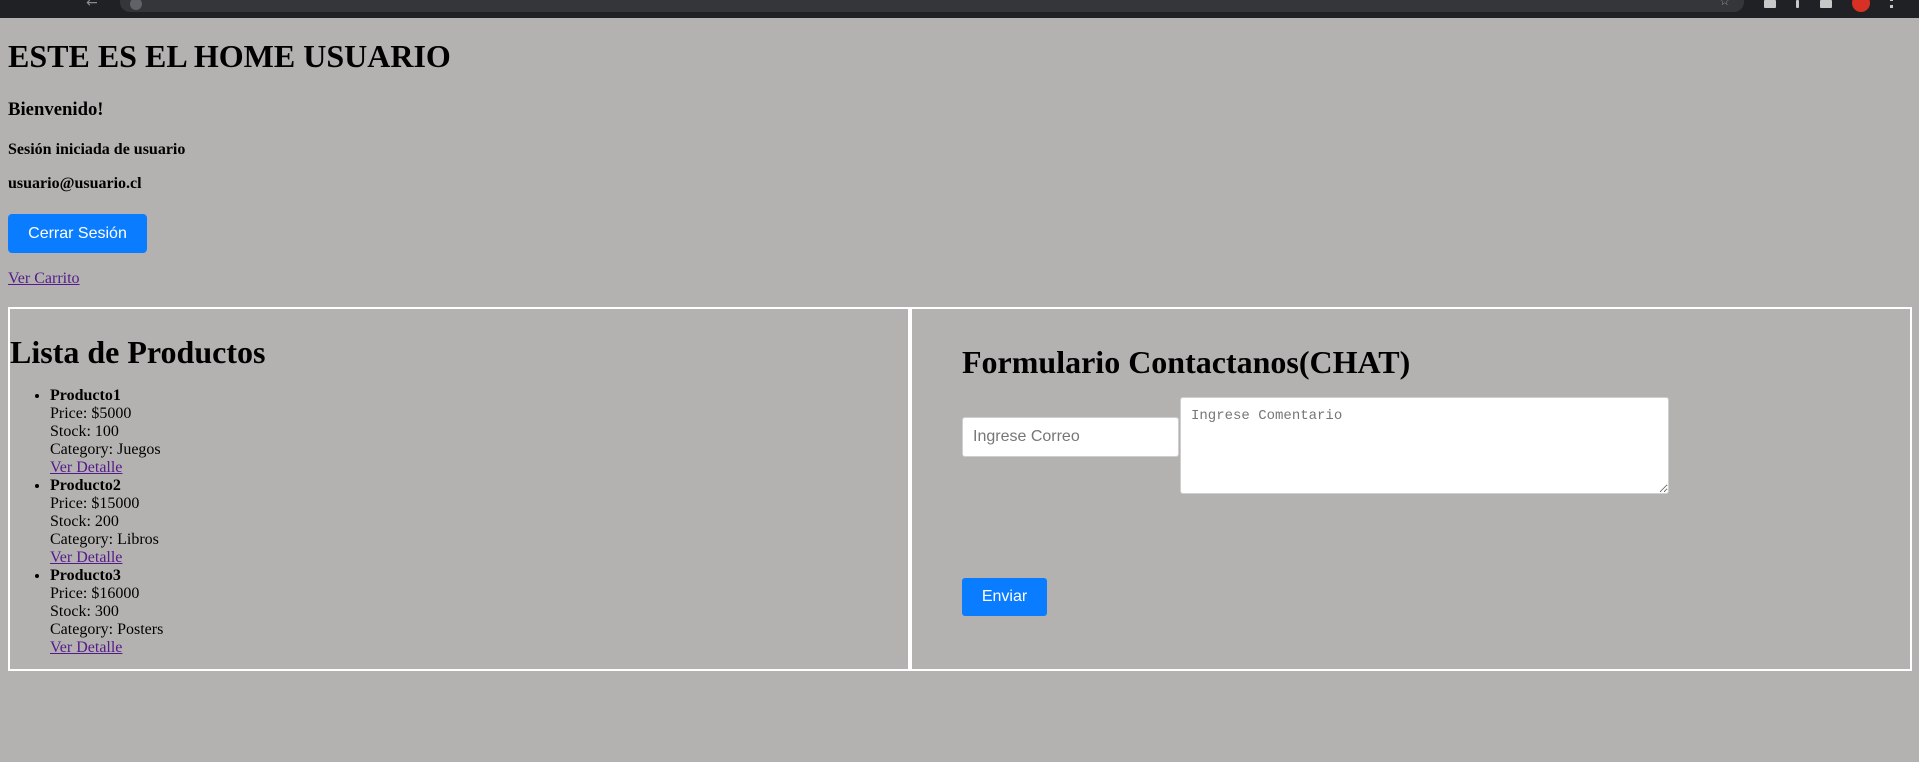 The height and width of the screenshot is (762, 1919). Describe the element at coordinates (92, 5) in the screenshot. I see `back-arrow-icon: ←` at that location.